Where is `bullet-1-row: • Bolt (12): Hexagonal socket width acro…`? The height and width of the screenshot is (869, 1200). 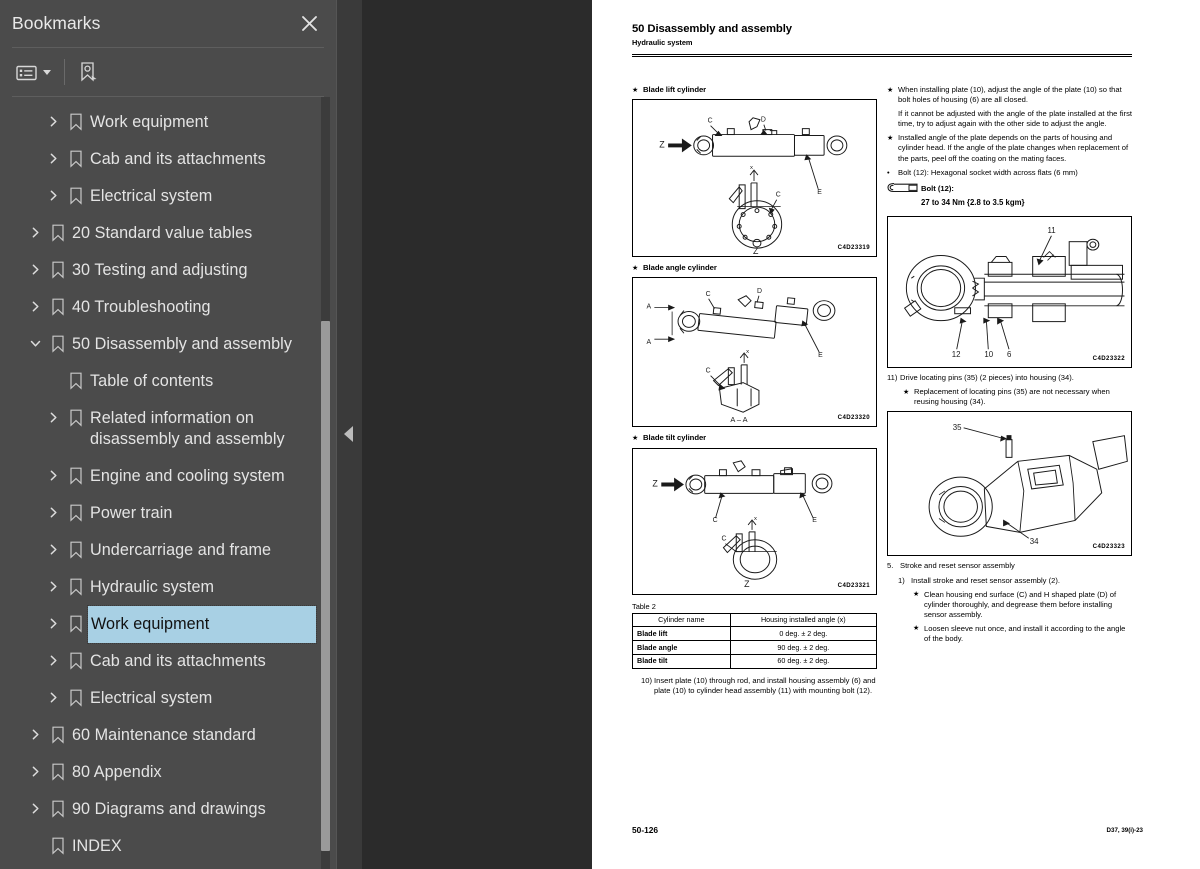 bullet-1-row: • Bolt (12): Hexagonal socket width acro… is located at coordinates (1009, 173).